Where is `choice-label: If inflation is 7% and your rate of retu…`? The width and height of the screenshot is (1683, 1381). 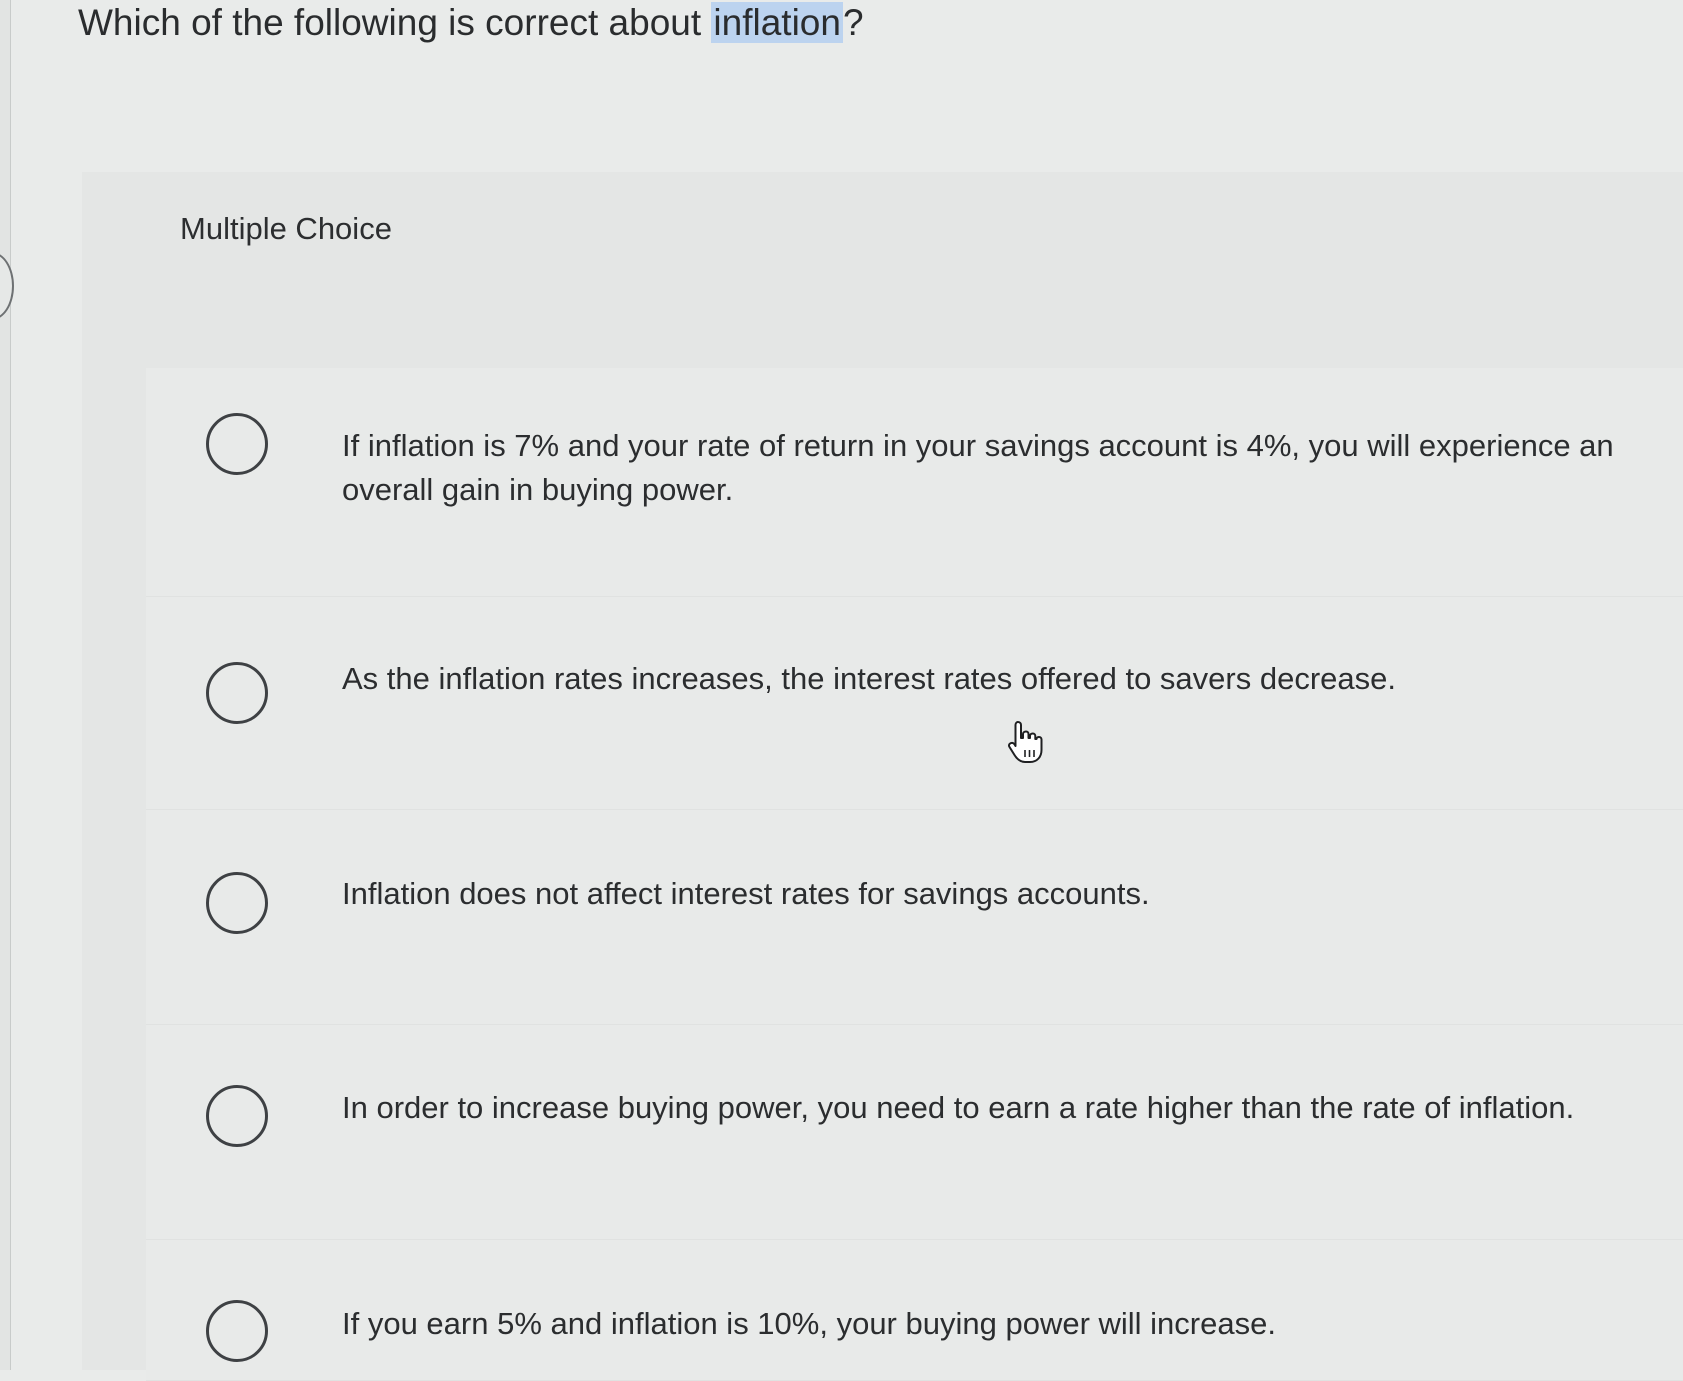
choice-label: If inflation is 7% and your rate of retu… is located at coordinates (1012, 468).